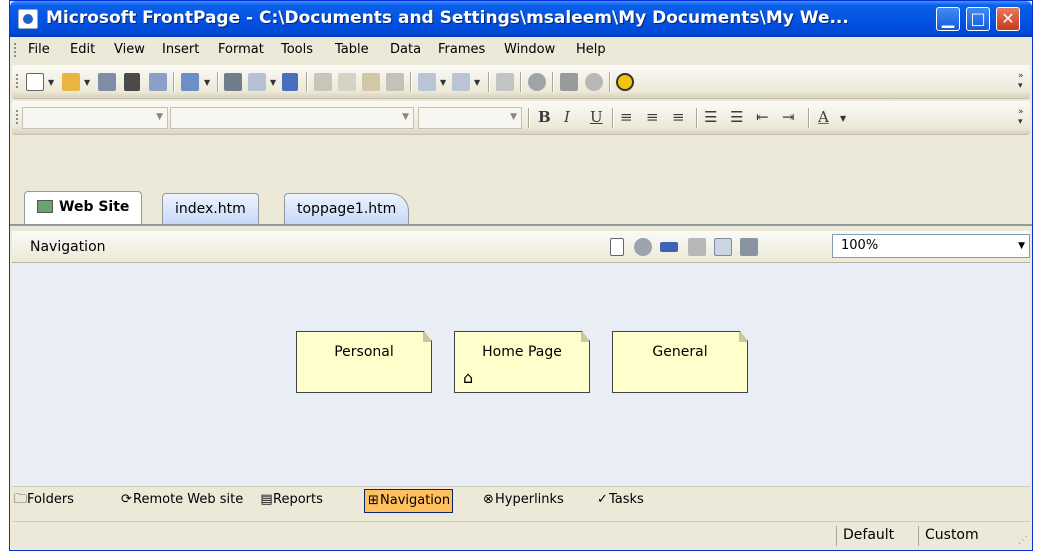  I want to click on align-left-icon: ≡, so click(626, 117).